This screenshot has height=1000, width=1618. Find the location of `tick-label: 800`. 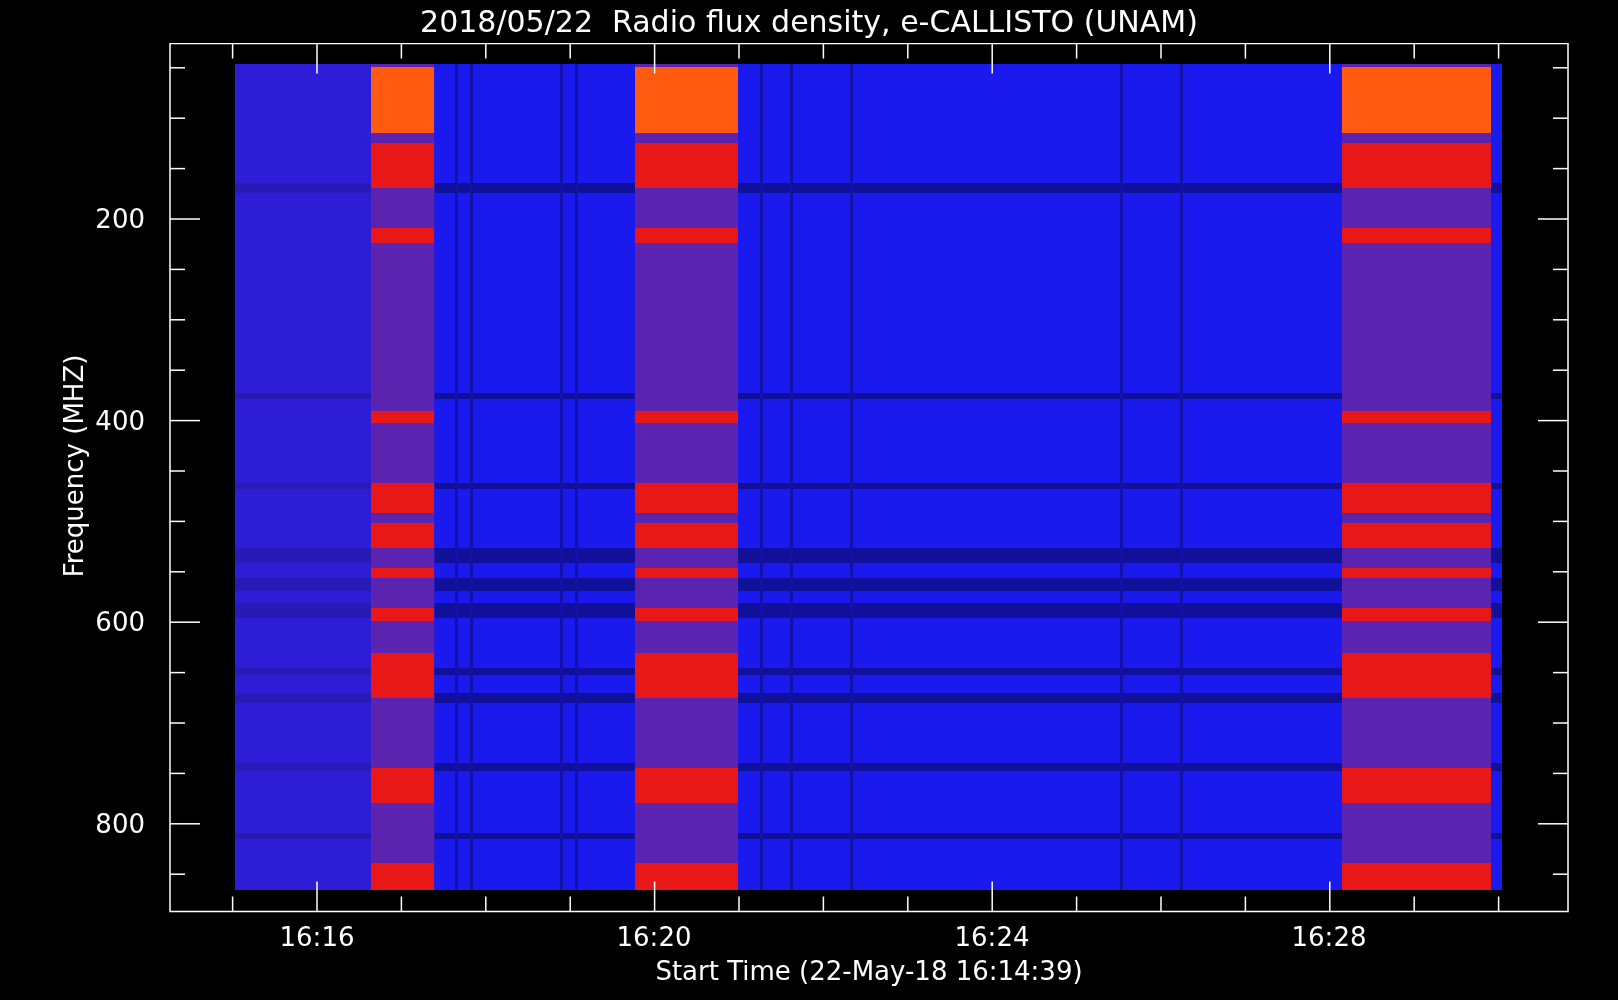

tick-label: 800 is located at coordinates (120, 824).